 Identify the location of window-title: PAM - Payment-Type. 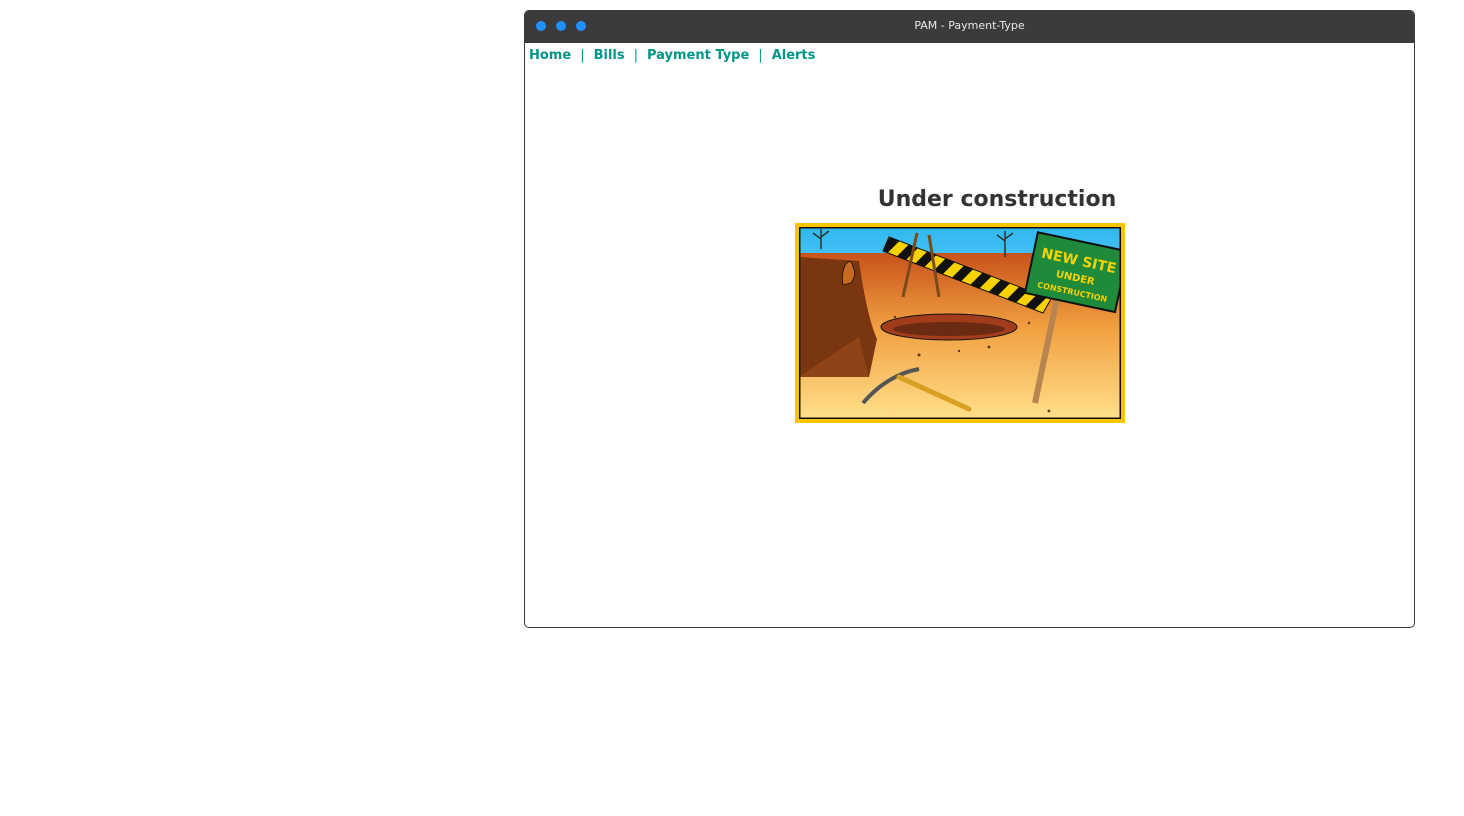
(969, 25).